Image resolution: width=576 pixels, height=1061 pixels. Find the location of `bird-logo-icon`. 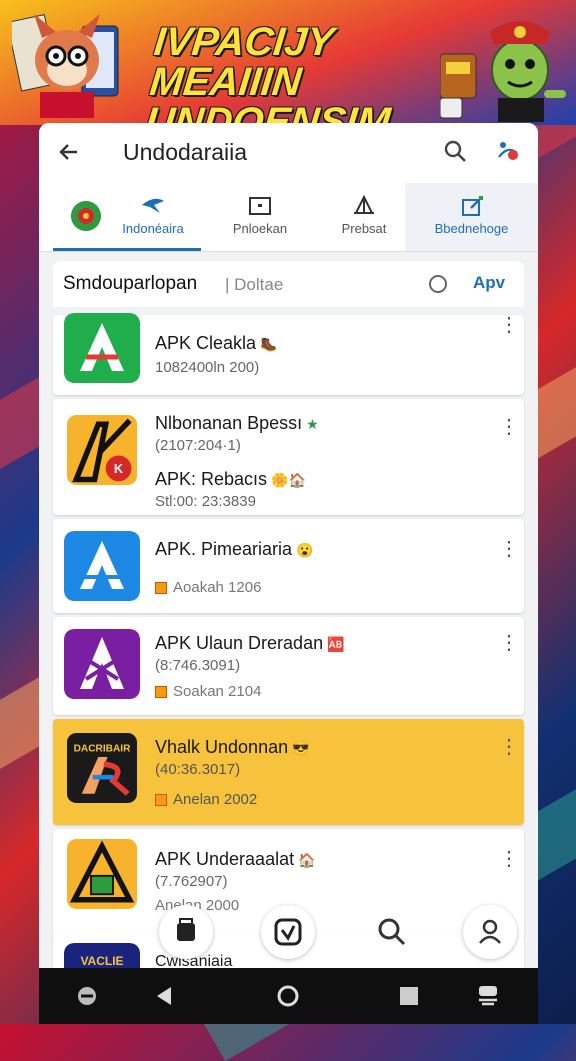

bird-logo-icon is located at coordinates (153, 205).